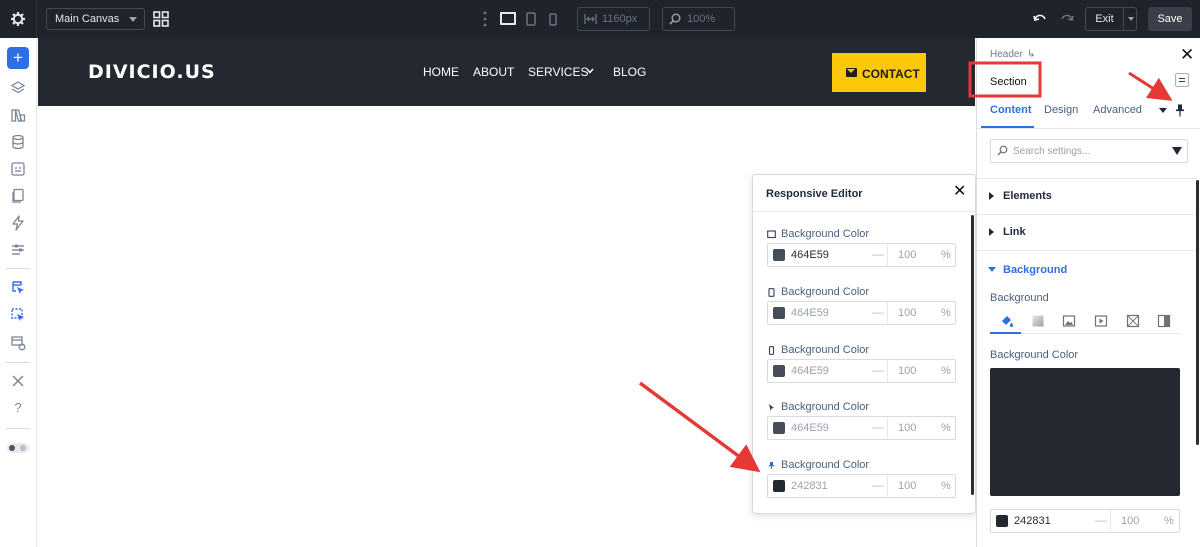 Image resolution: width=1200 pixels, height=547 pixels. I want to click on exit-button: Exit, so click(1111, 19).